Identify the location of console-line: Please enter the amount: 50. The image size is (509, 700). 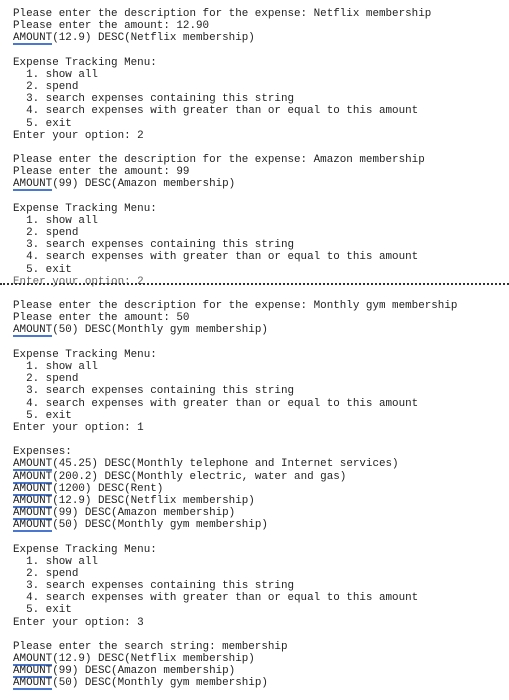
(101, 318).